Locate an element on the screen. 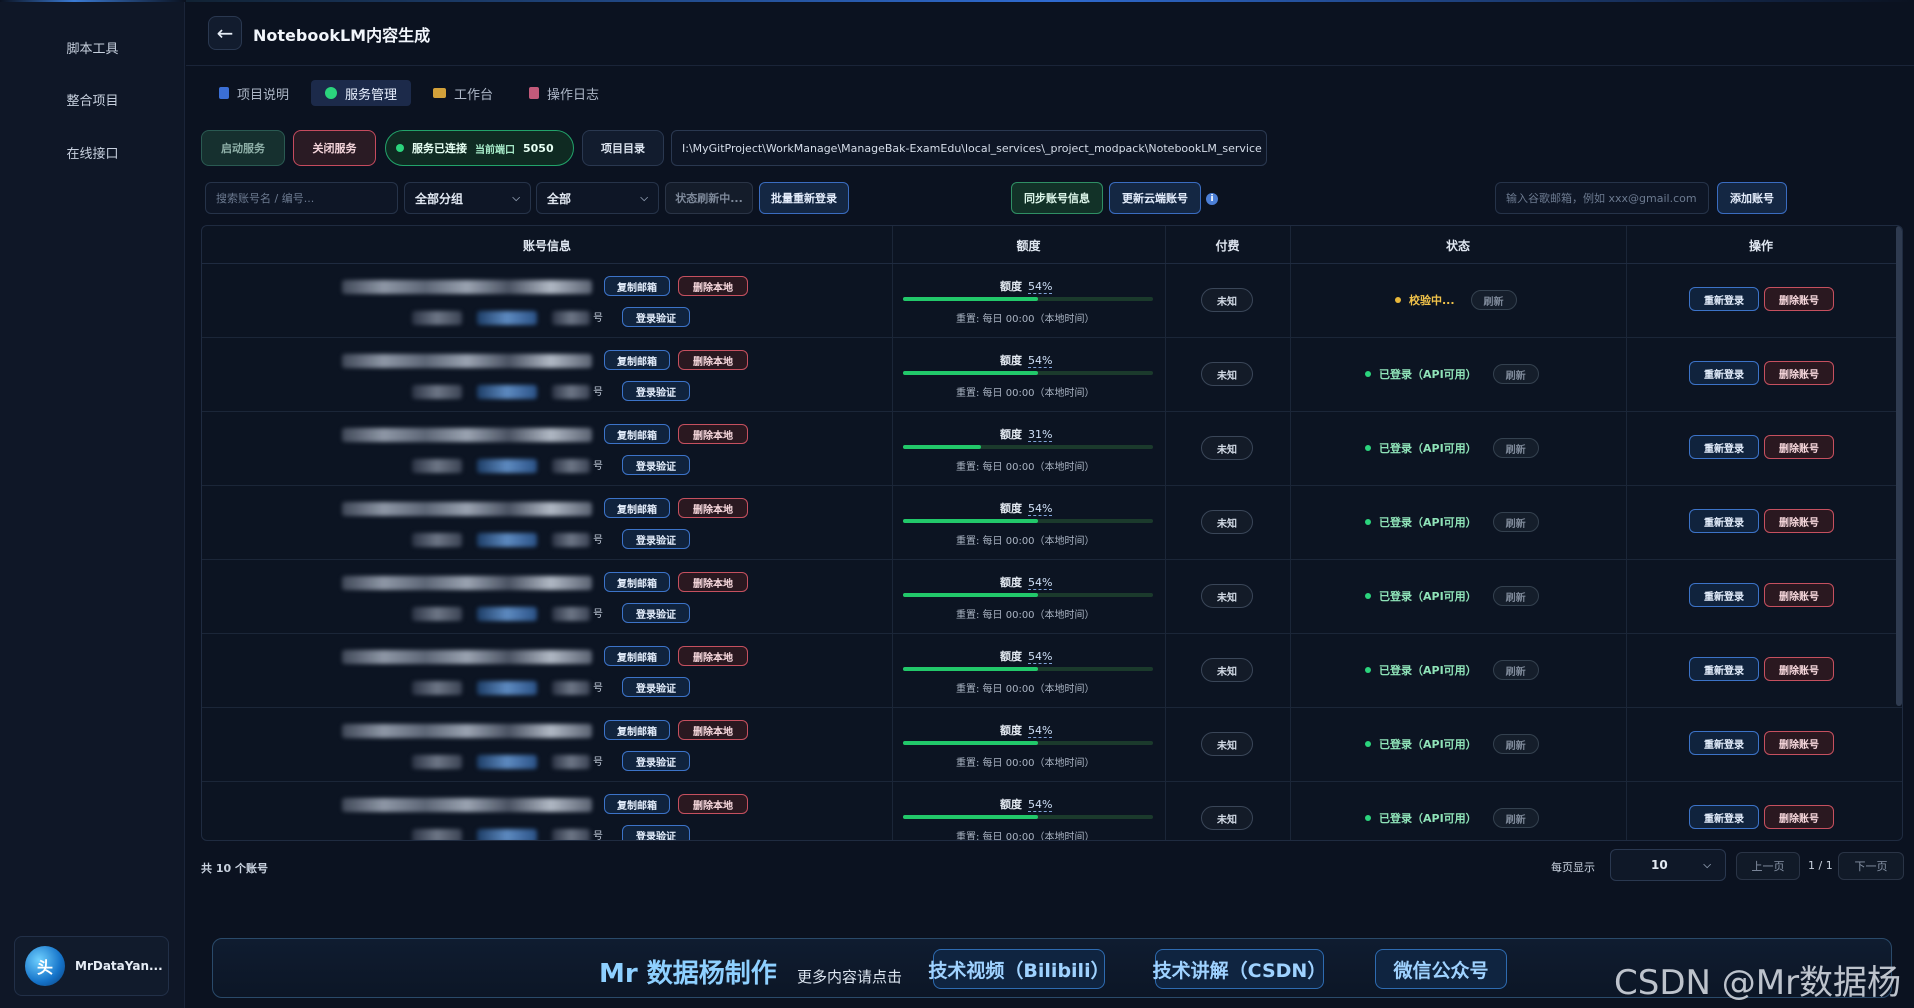 This screenshot has width=1914, height=1008. sidebar-item-integrated-projects: 整合项目 is located at coordinates (92, 99).